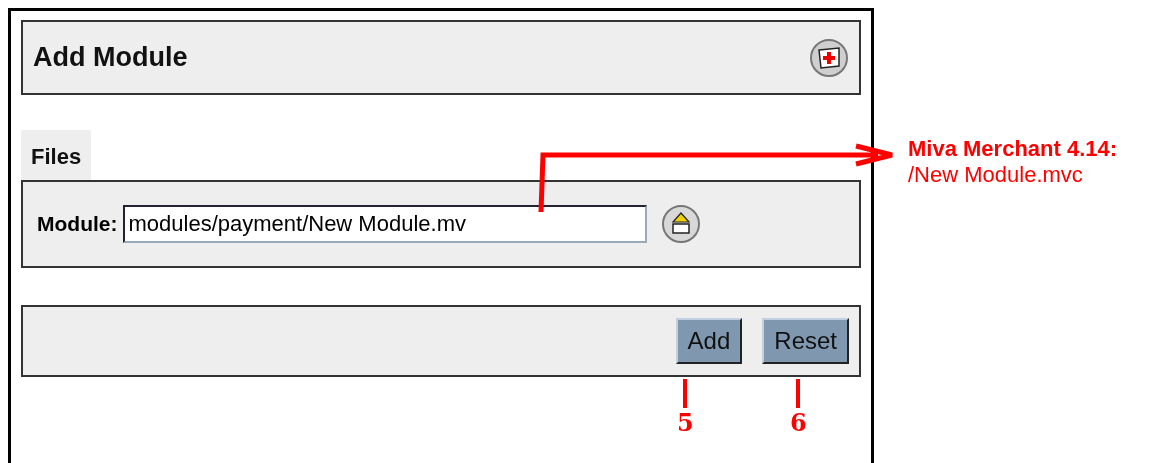  What do you see at coordinates (385, 224) in the screenshot?
I see `module-field: modules/payment/New Module.mv` at bounding box center [385, 224].